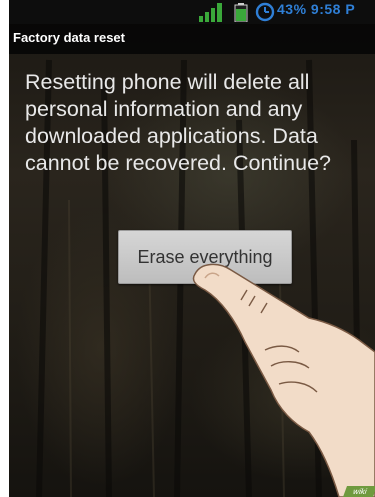 The width and height of the screenshot is (375, 497). Describe the element at coordinates (205, 257) in the screenshot. I see `erase-everything-button: Erase everything` at that location.